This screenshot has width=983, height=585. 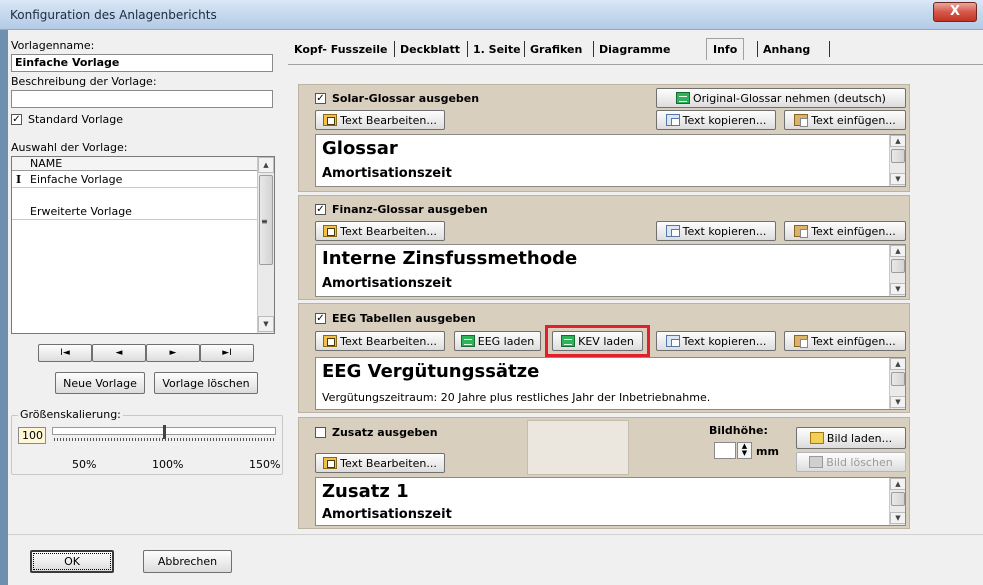 I want to click on delete-template-button: Vorlage löschen, so click(x=206, y=383).